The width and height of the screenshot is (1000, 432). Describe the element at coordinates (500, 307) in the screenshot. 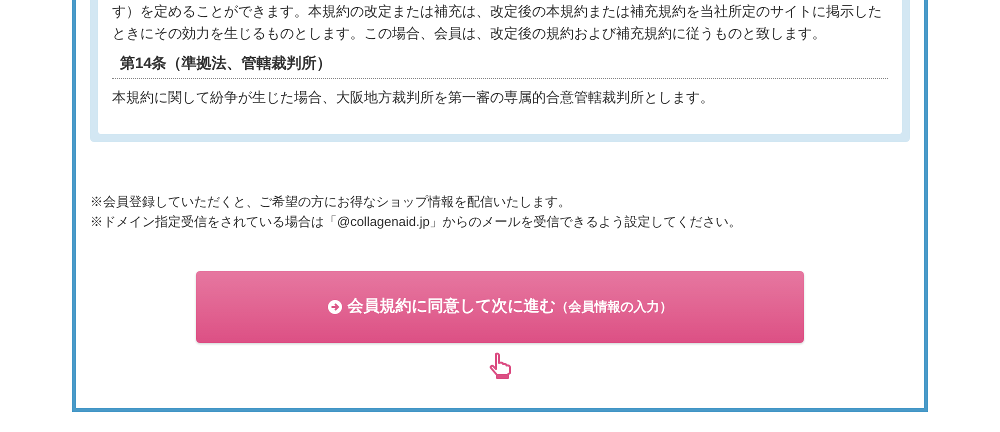

I see `agree-button: 会員規約に同意して次に進む（会員情報の入力）` at that location.